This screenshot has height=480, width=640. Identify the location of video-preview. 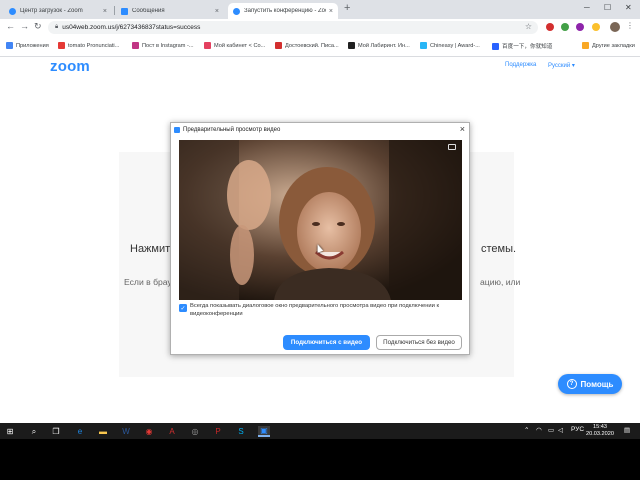
(320, 220).